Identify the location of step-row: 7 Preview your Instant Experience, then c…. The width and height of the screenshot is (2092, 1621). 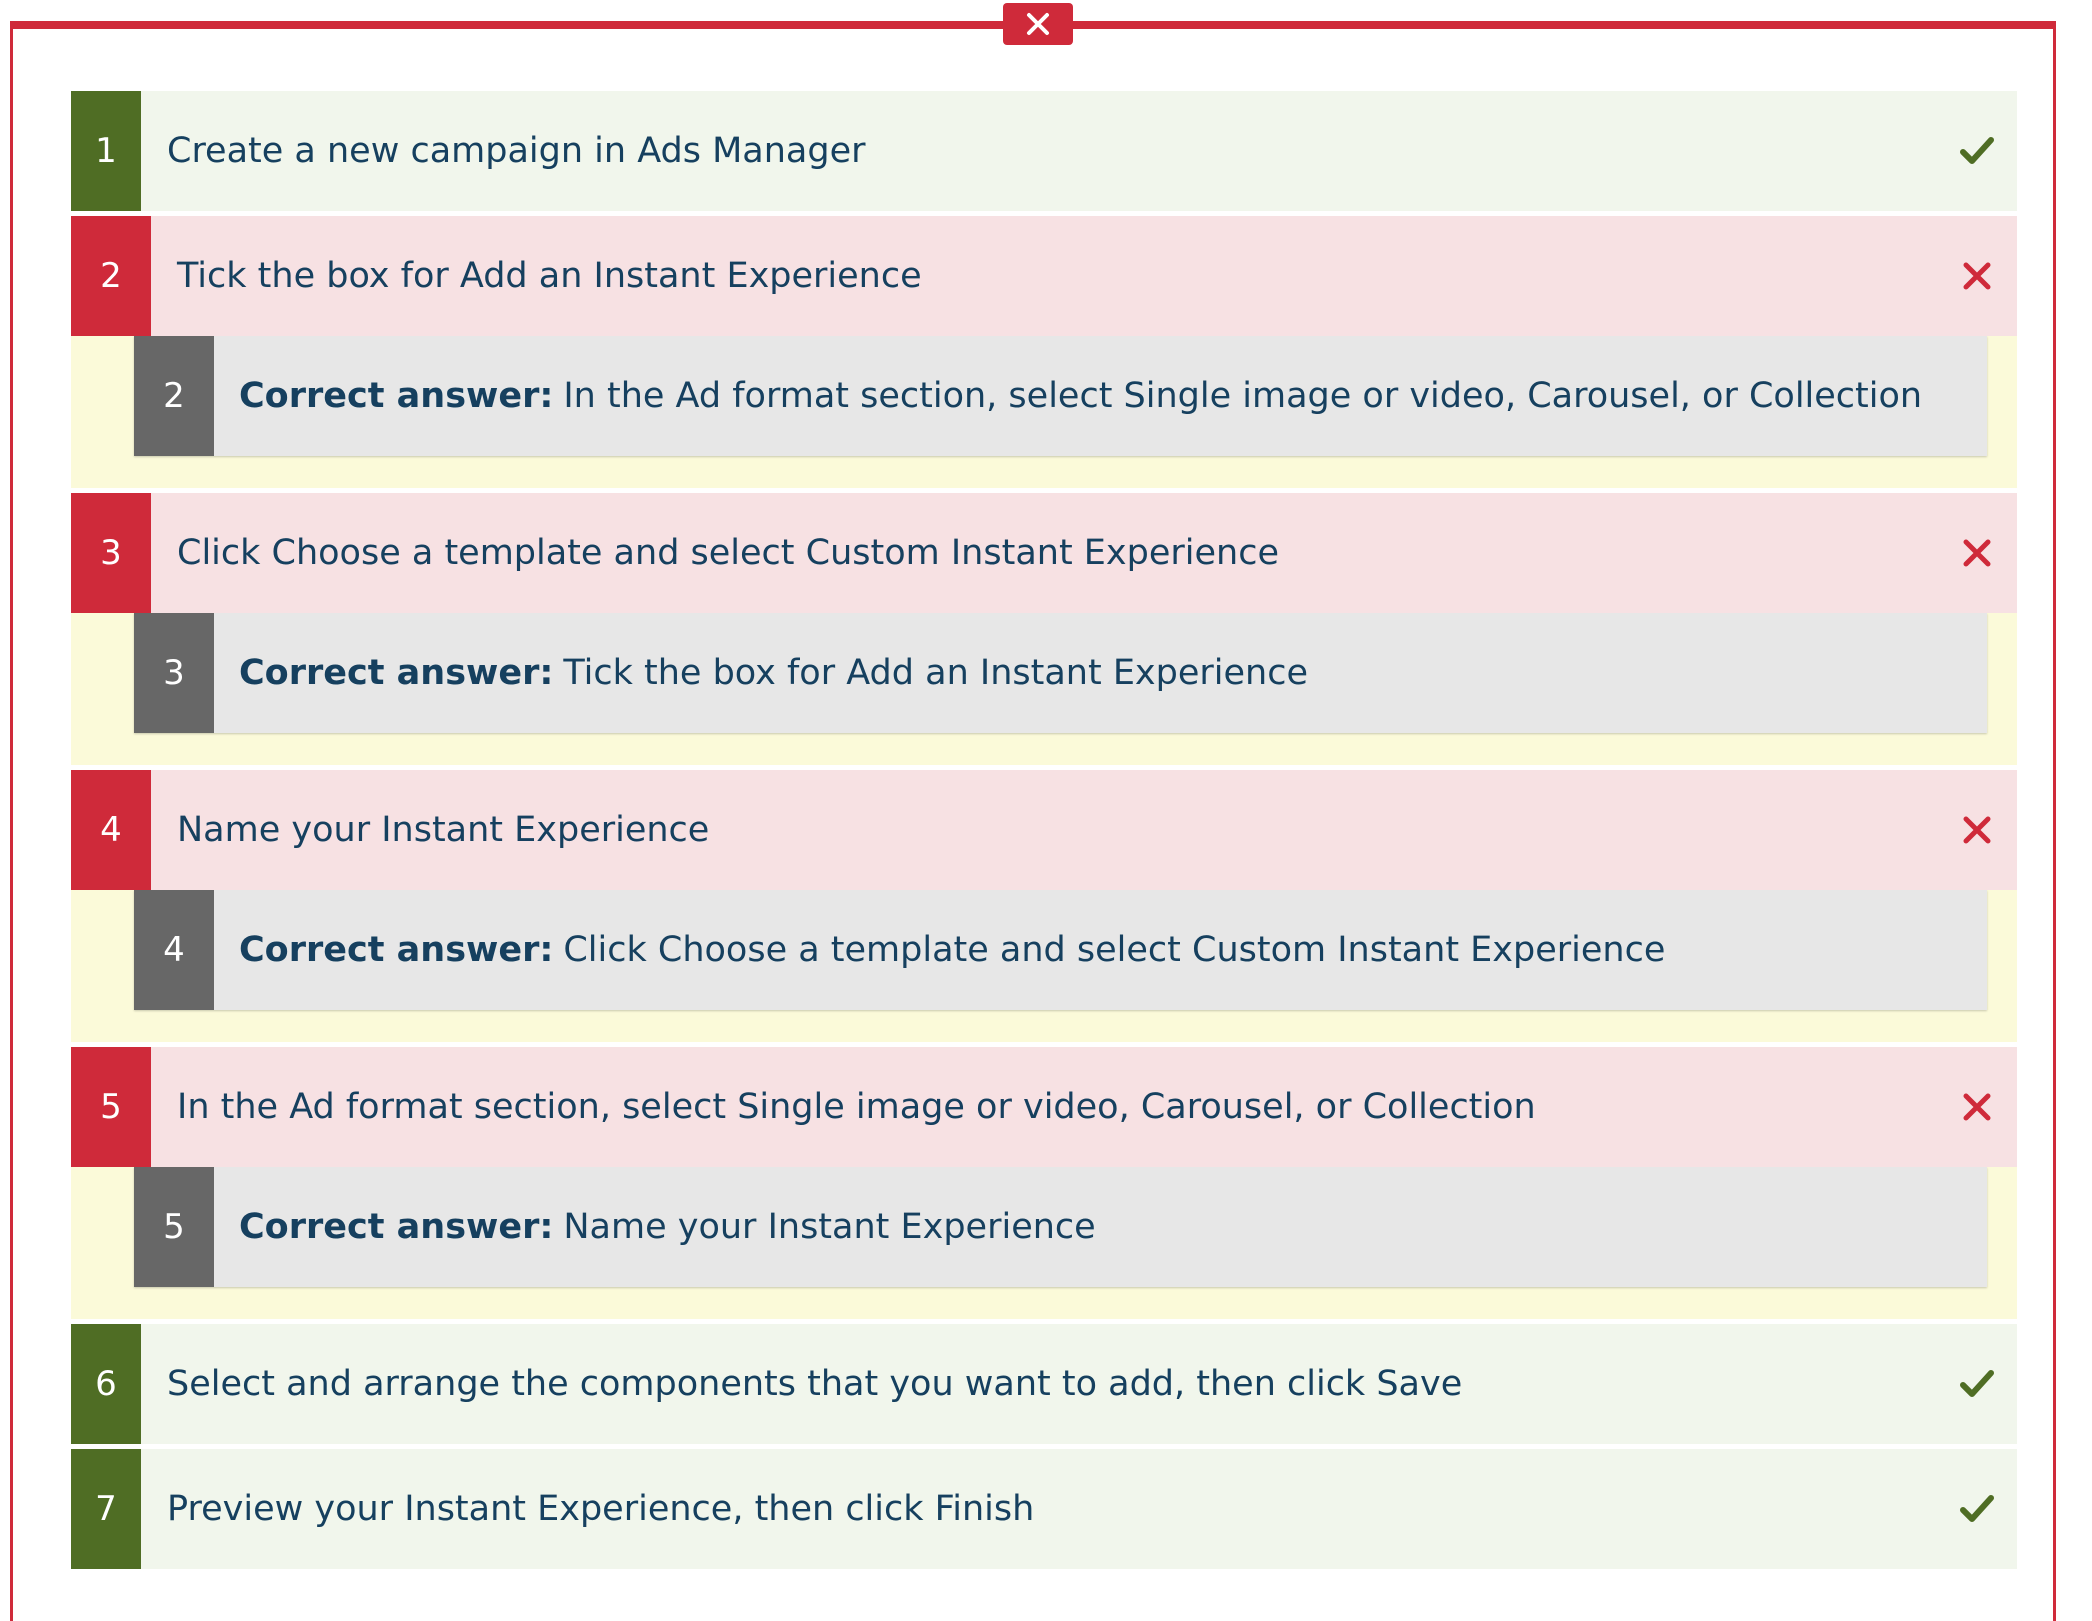
(1044, 1509).